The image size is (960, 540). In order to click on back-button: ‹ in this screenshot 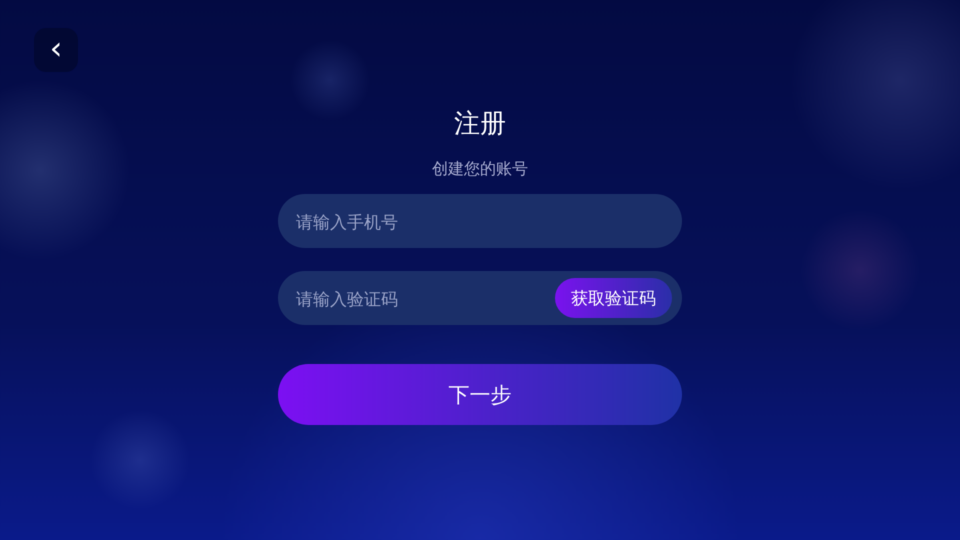, I will do `click(56, 50)`.